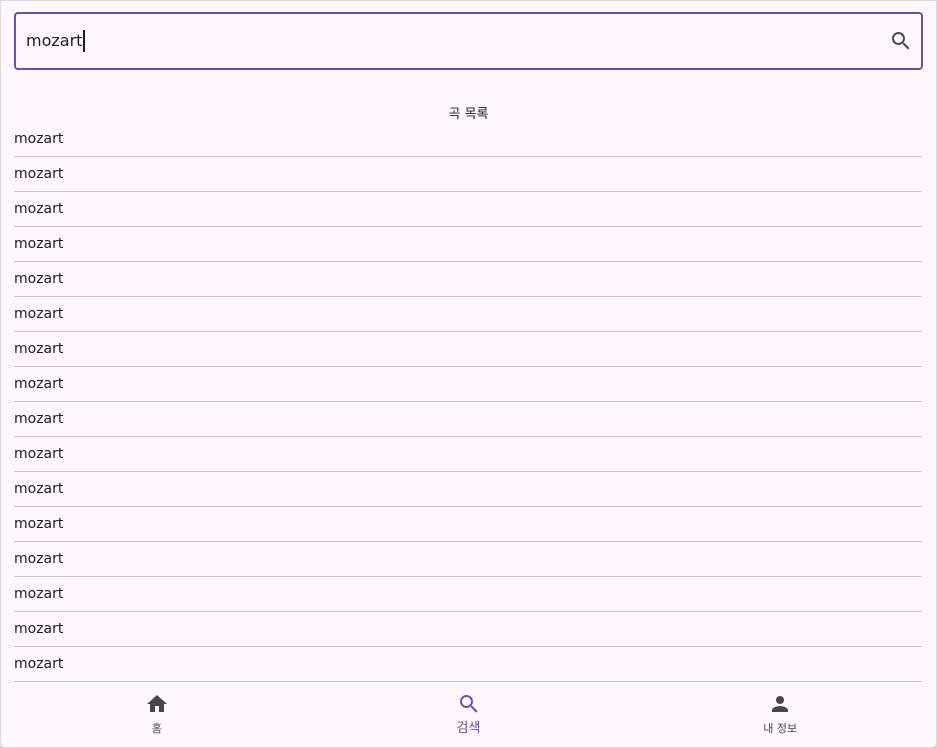  I want to click on search-field: mozart, so click(468, 41).